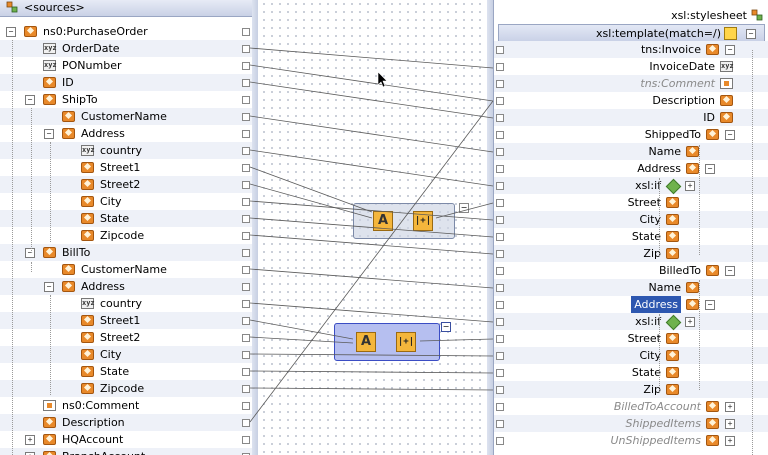 The height and width of the screenshot is (455, 768). Describe the element at coordinates (631, 423) in the screenshot. I see `target-node: + ShippedItems` at that location.